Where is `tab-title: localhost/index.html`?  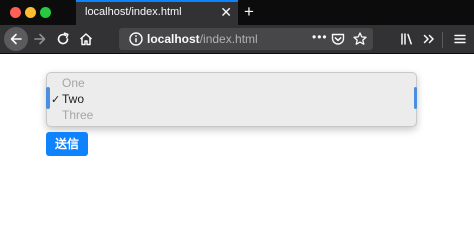
tab-title: localhost/index.html is located at coordinates (133, 12).